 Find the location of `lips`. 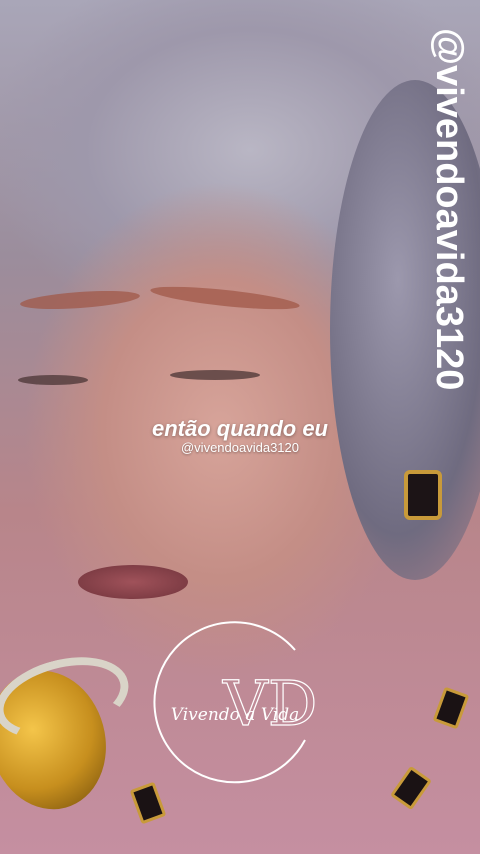

lips is located at coordinates (133, 582).